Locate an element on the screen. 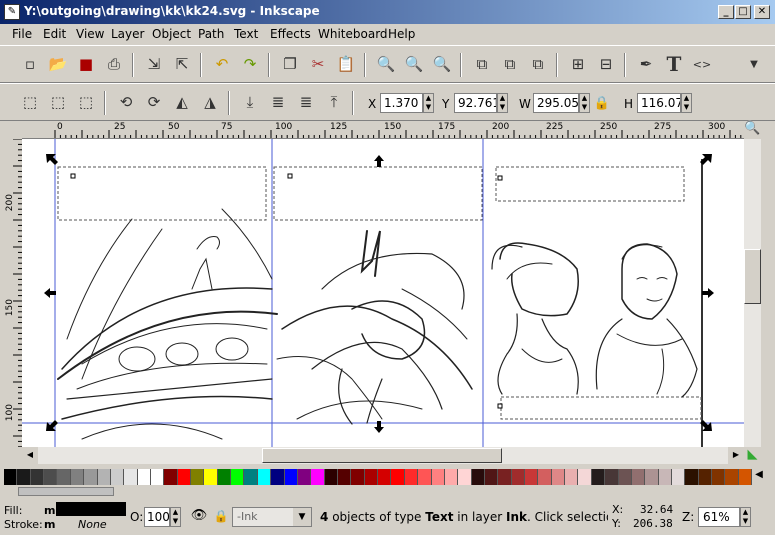 Image resolution: width=775 pixels, height=535 pixels. layer-visibility-icon: 👁 is located at coordinates (199, 517).